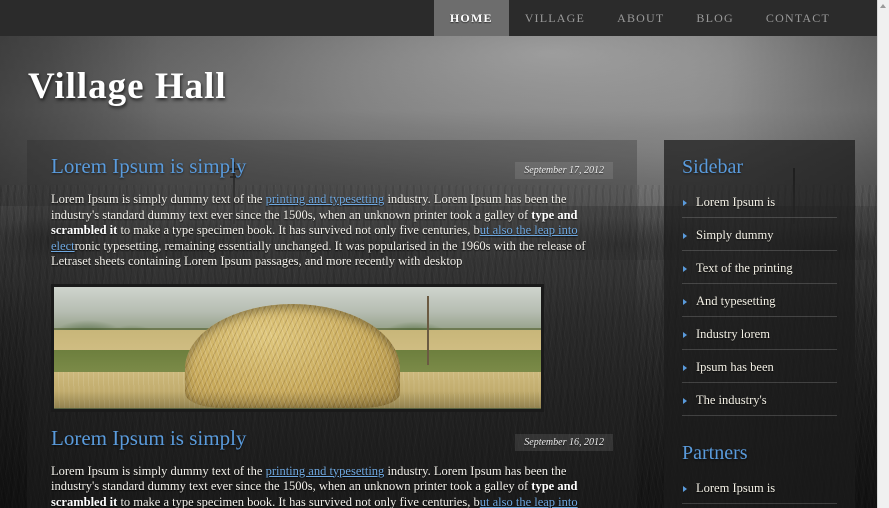  What do you see at coordinates (471, 18) in the screenshot?
I see `nav-item-home: HOME` at bounding box center [471, 18].